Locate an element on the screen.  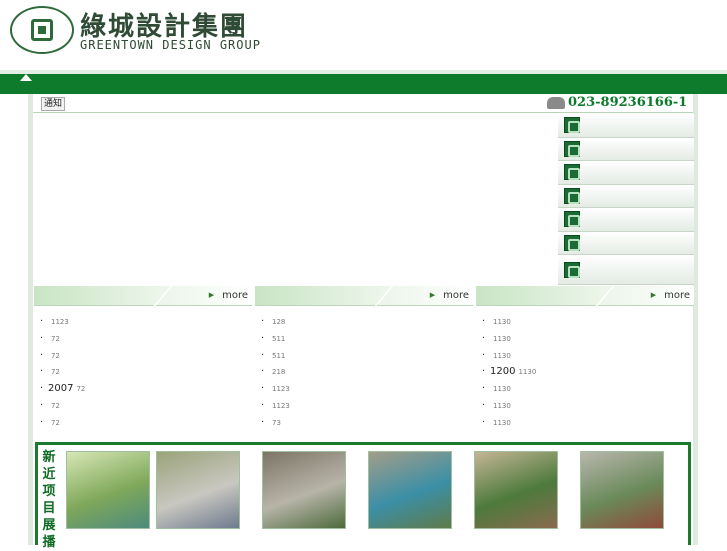
news-list: 128 511 511 218 1123 1123 73 is located at coordinates (364, 373).